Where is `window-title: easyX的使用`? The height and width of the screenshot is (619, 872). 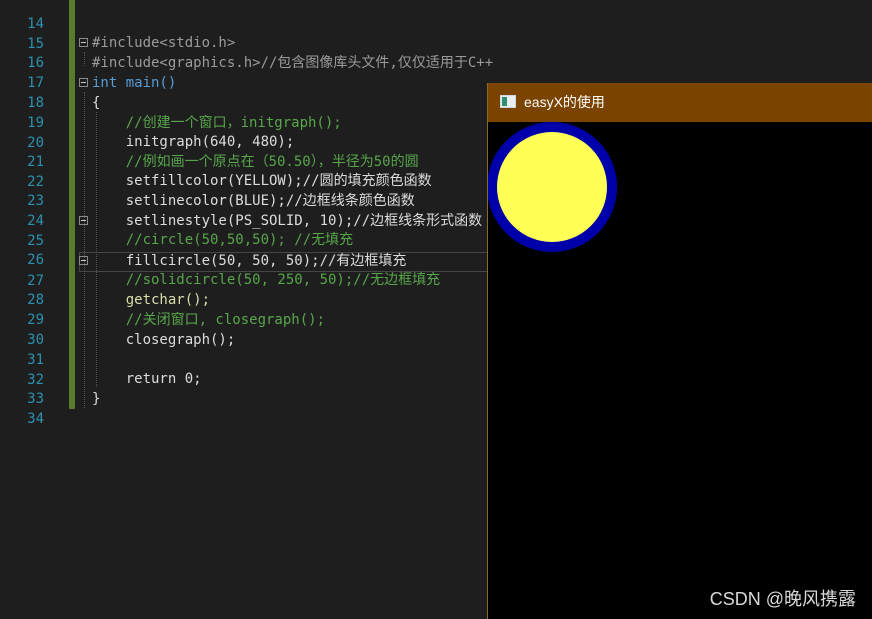 window-title: easyX的使用 is located at coordinates (564, 102).